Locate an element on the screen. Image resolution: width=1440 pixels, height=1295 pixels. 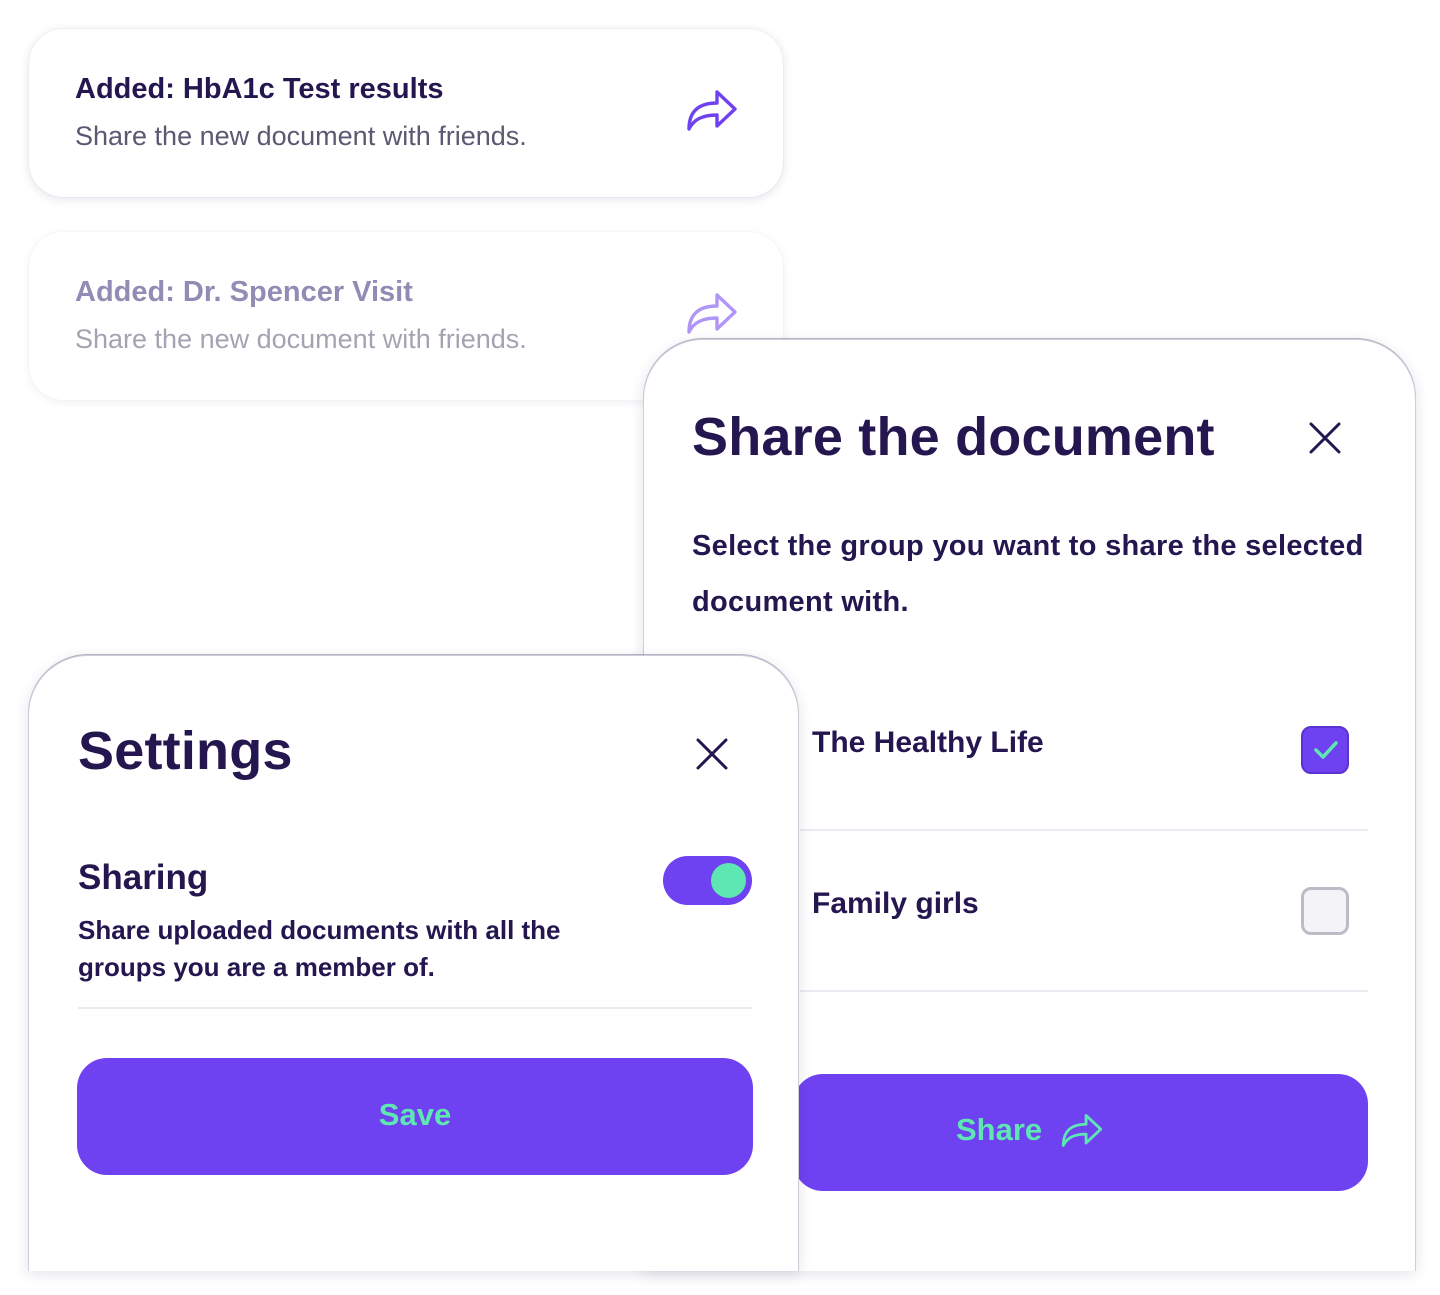
group-option: The Healthy Life is located at coordinates (1084, 750).